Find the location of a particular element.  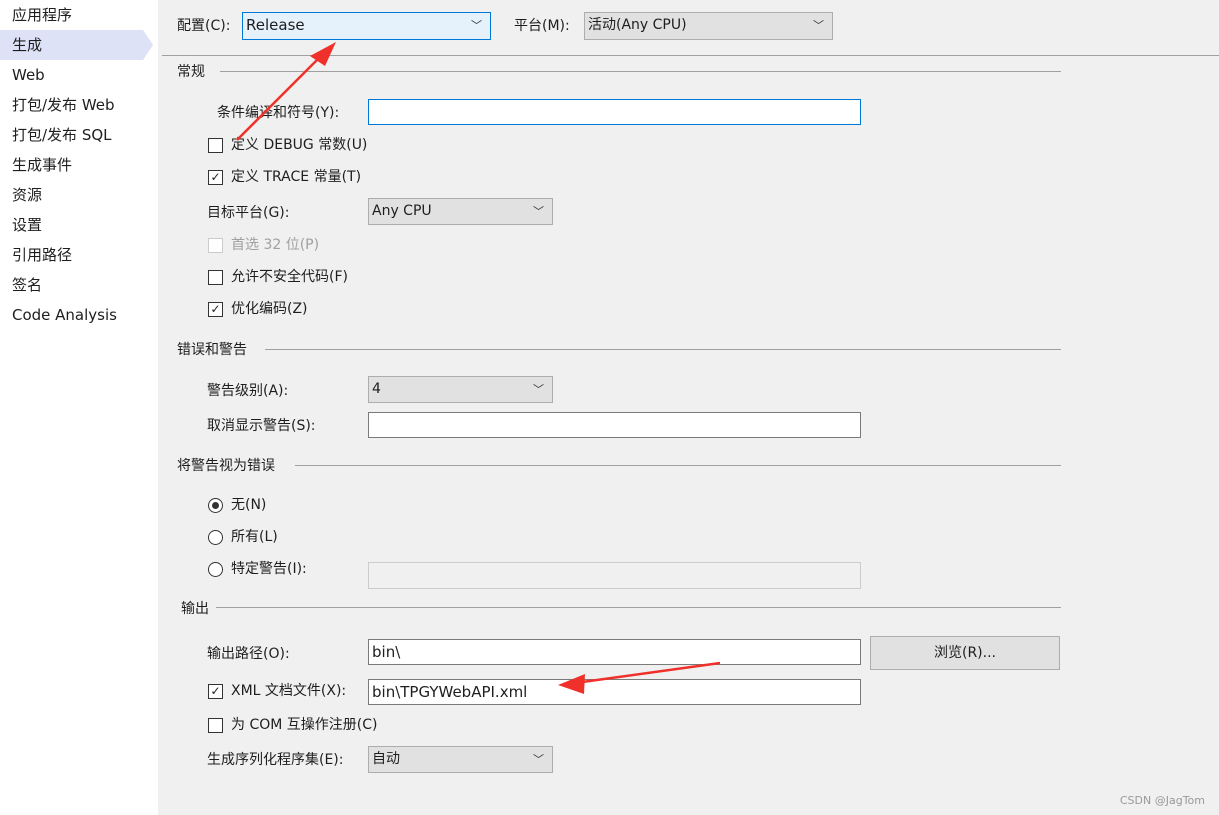

watermark: CSDN @JagTom is located at coordinates (1162, 800).